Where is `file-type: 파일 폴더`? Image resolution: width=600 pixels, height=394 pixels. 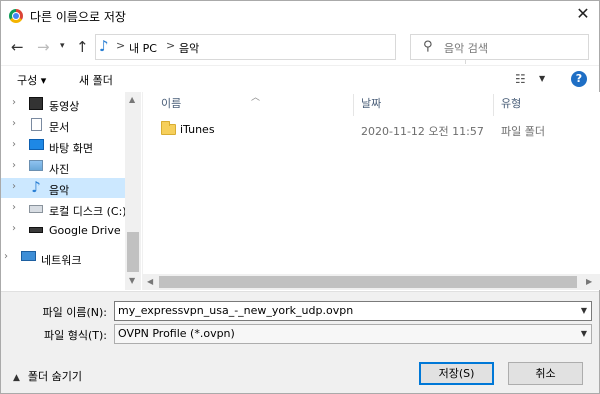
file-type: 파일 폴더 is located at coordinates (523, 131).